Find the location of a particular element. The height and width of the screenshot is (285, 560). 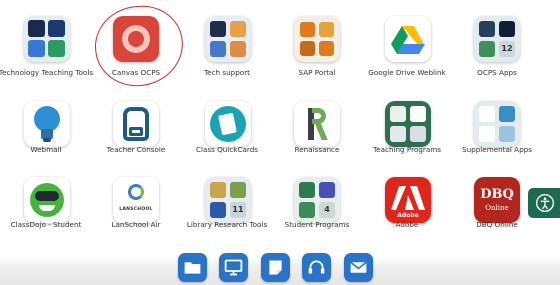

folder-count-badge: 12 is located at coordinates (507, 49).